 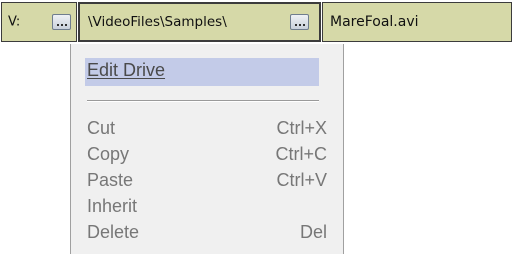 I want to click on folder-label: \VideoFiles\Samples\, so click(x=157, y=22).